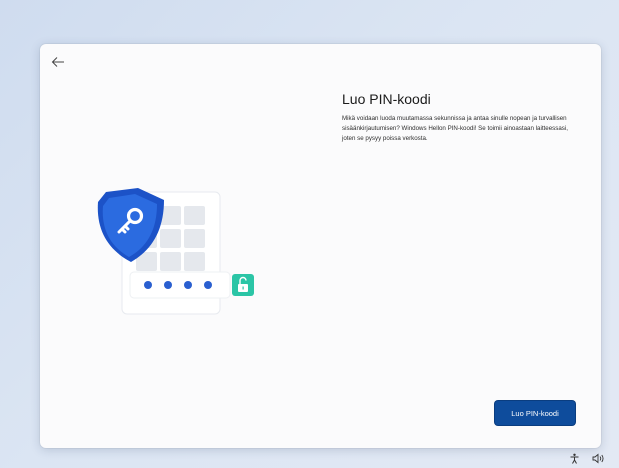  I want to click on page-title: Luo PIN-koodi, so click(386, 99).